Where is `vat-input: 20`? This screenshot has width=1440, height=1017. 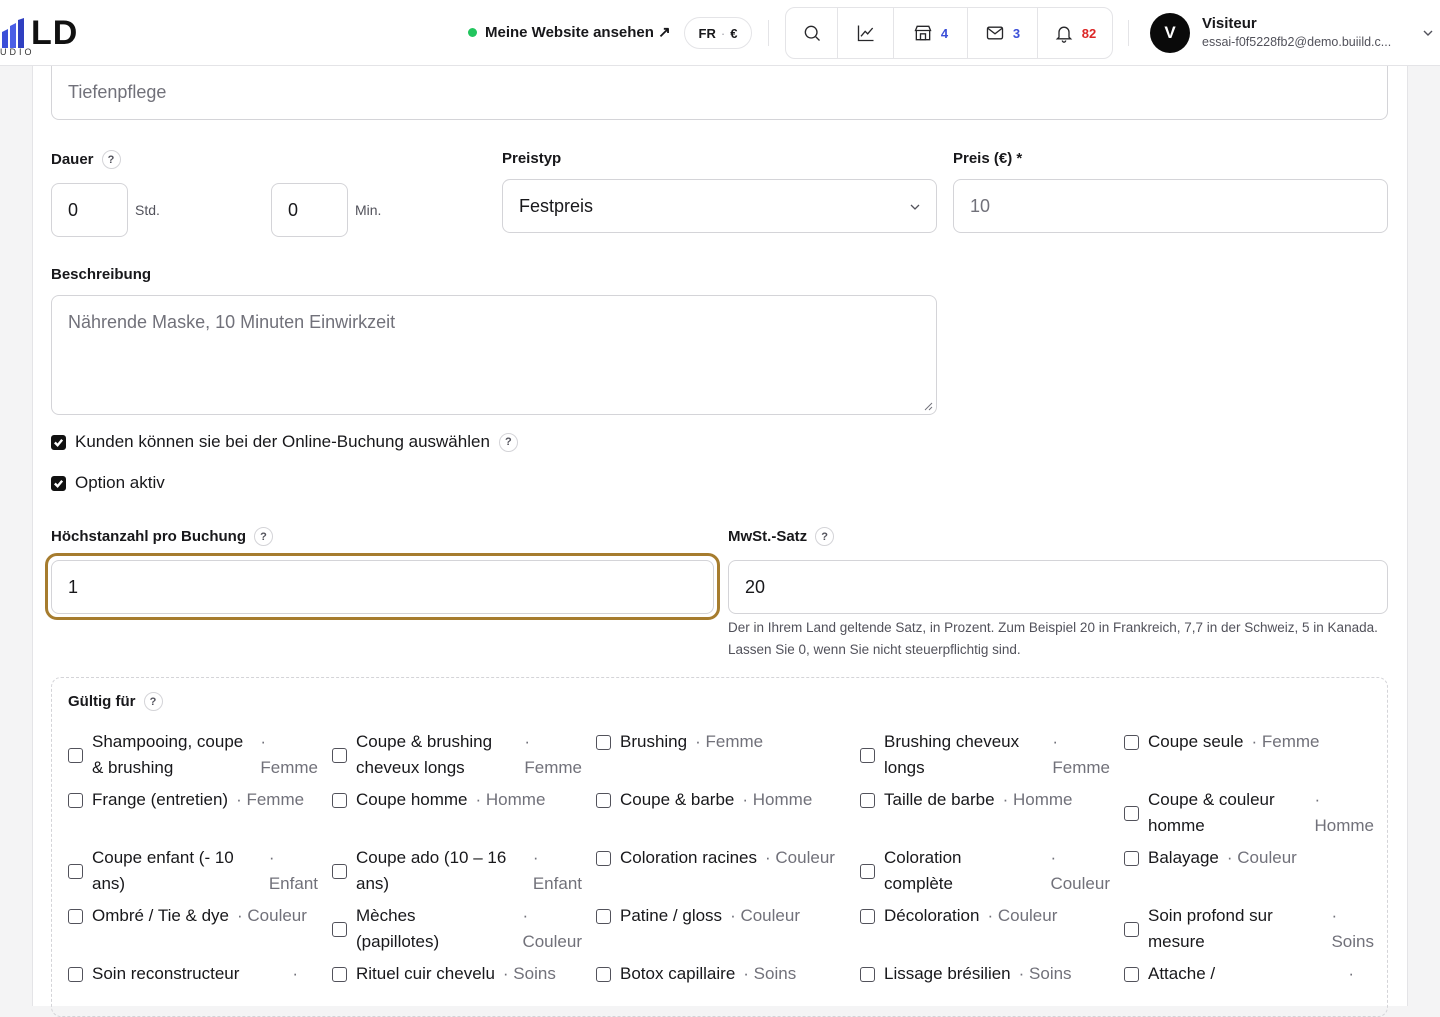
vat-input: 20 is located at coordinates (1058, 587).